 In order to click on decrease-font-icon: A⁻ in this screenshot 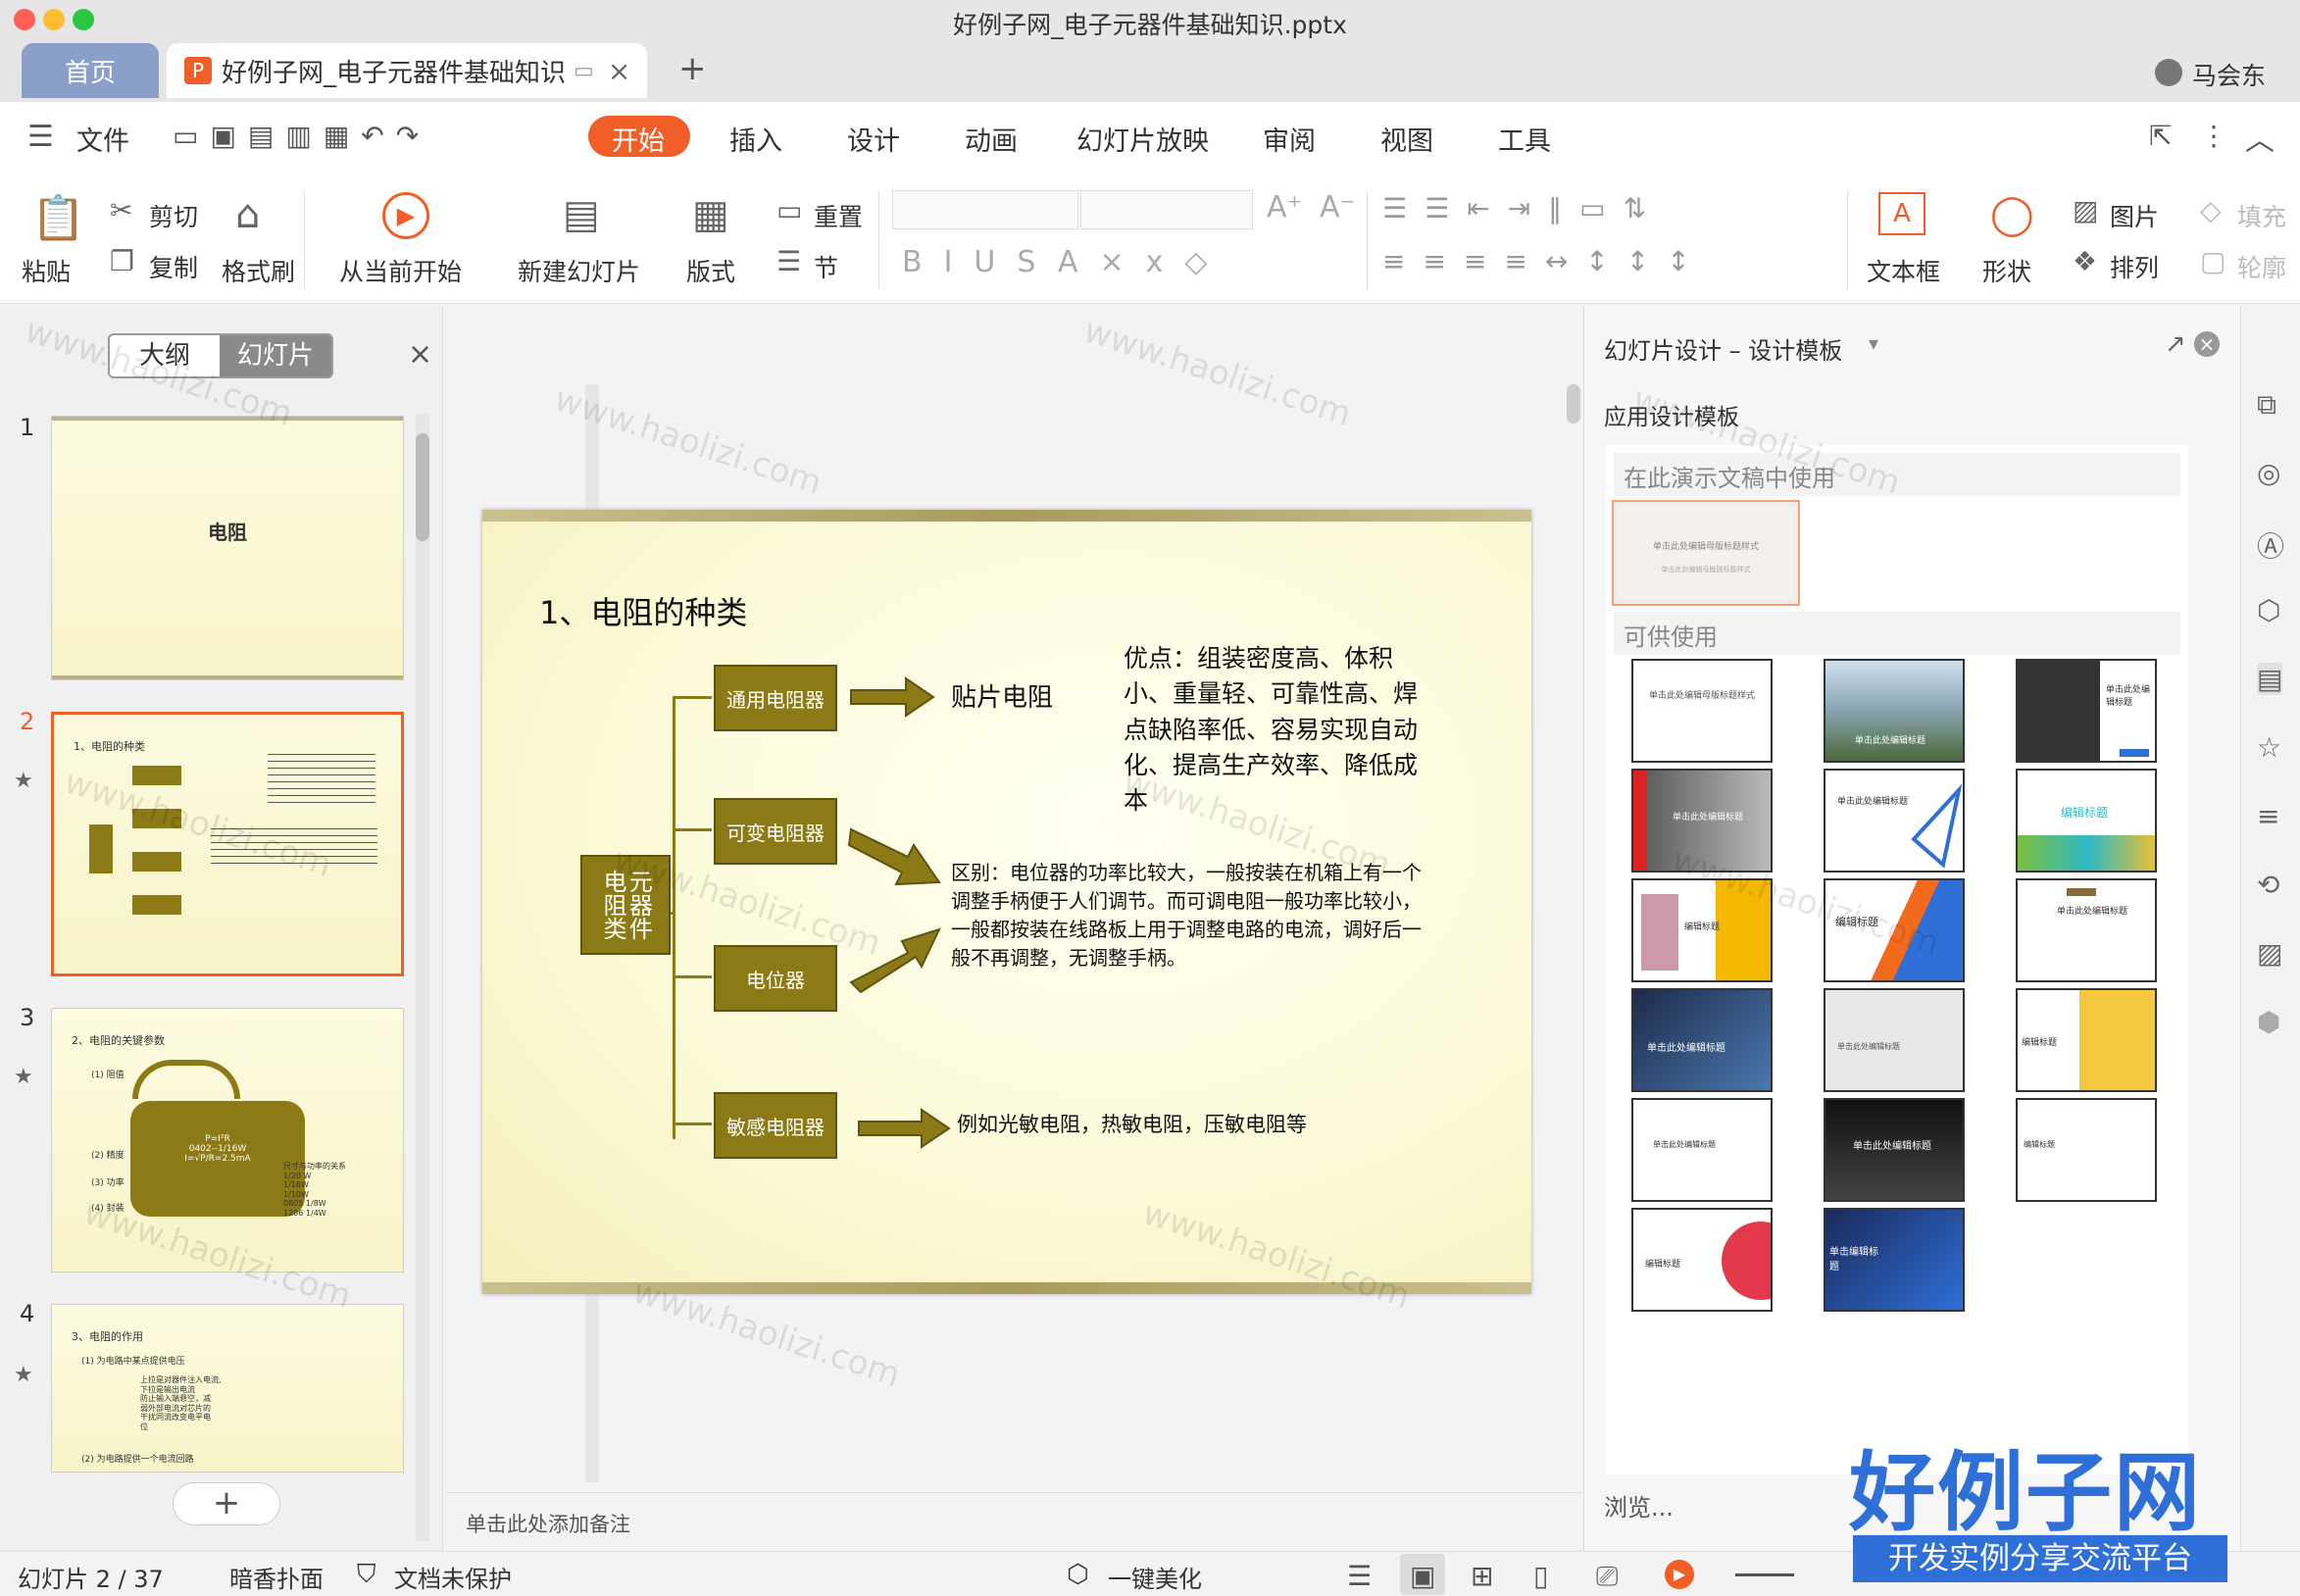, I will do `click(1337, 207)`.